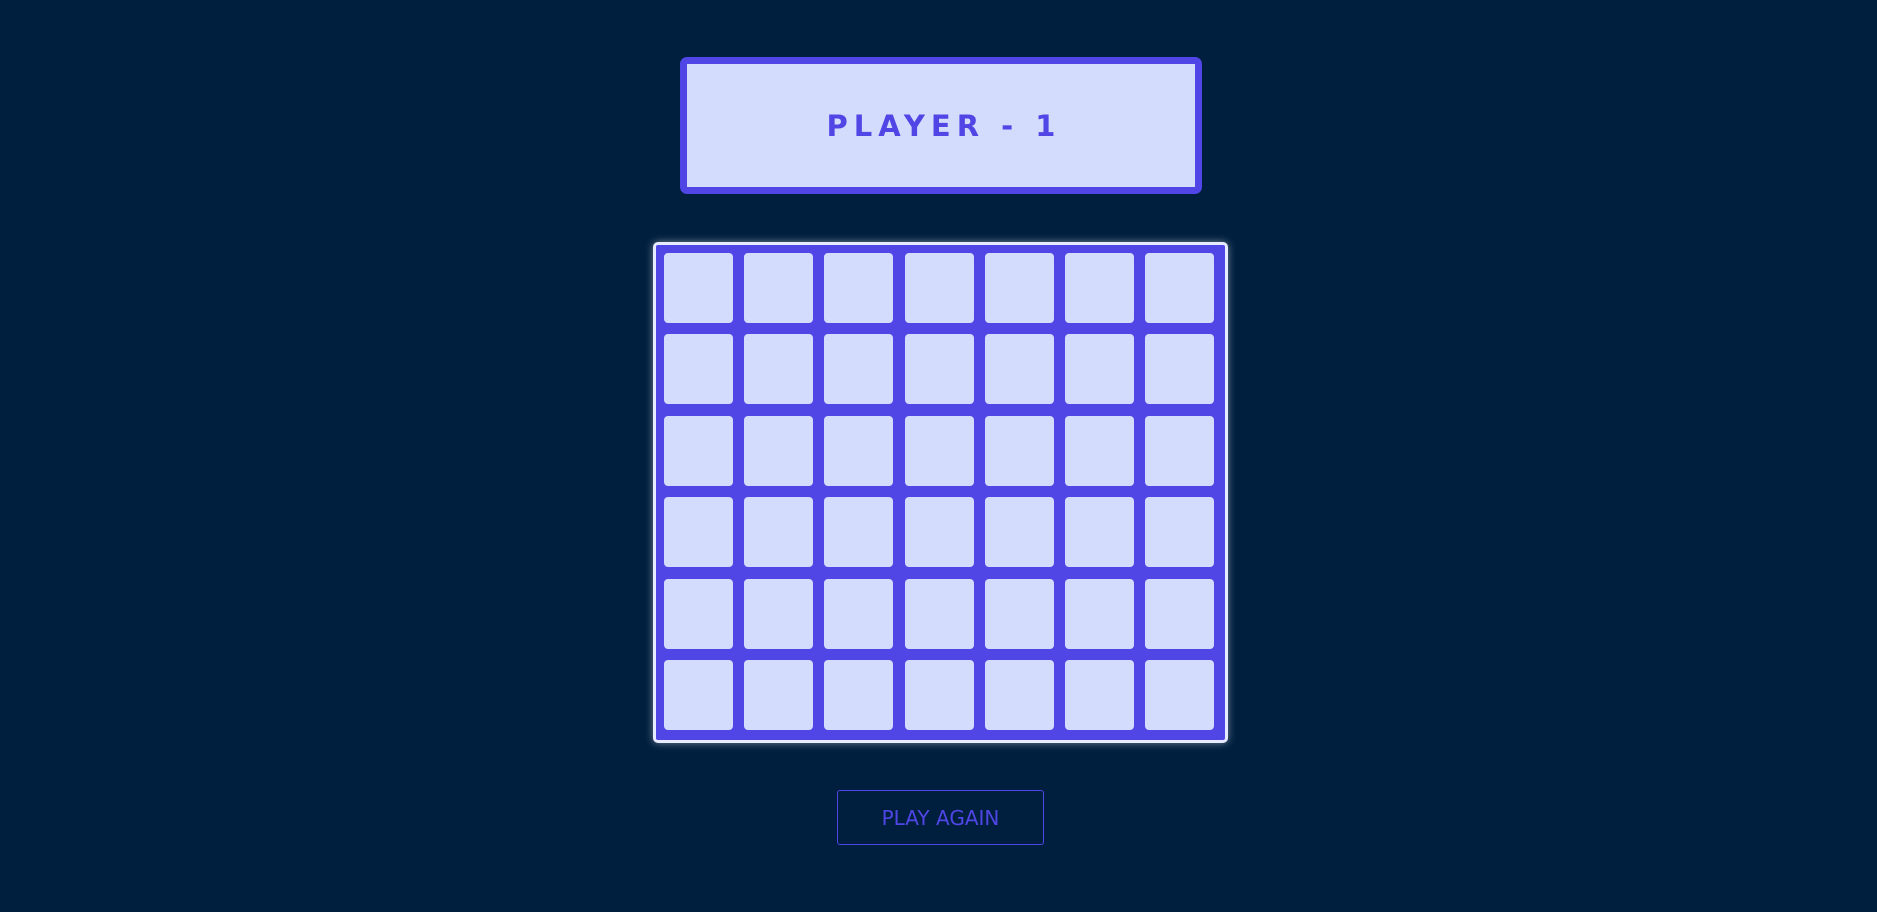 The image size is (1877, 912). I want to click on current-player-banner: PLAYER - 1, so click(941, 125).